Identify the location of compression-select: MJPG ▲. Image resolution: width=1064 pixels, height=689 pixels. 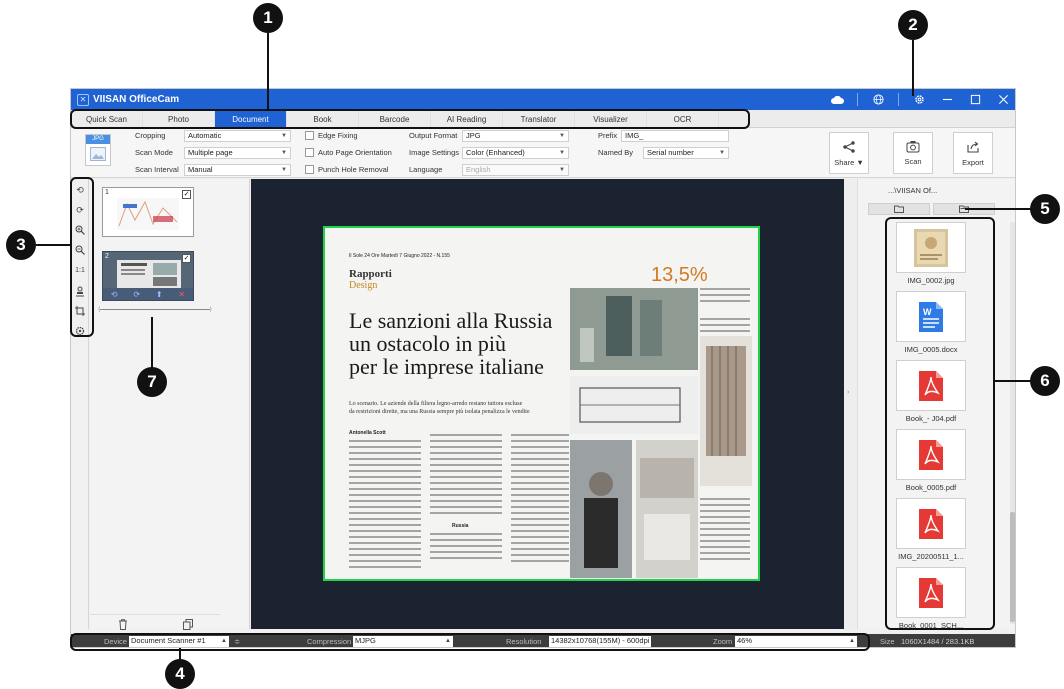
(403, 641).